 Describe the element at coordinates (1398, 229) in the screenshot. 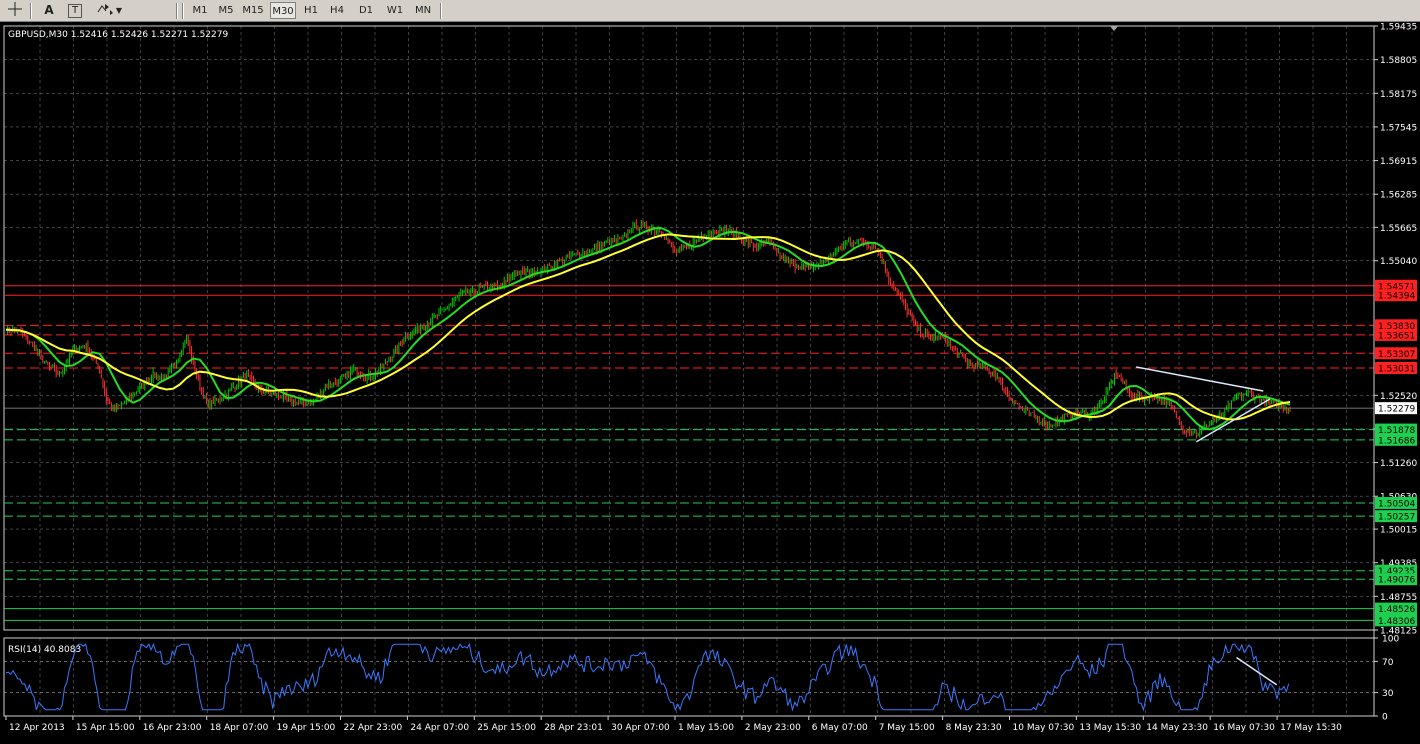

I see `price-tick-label: 1.55665` at that location.